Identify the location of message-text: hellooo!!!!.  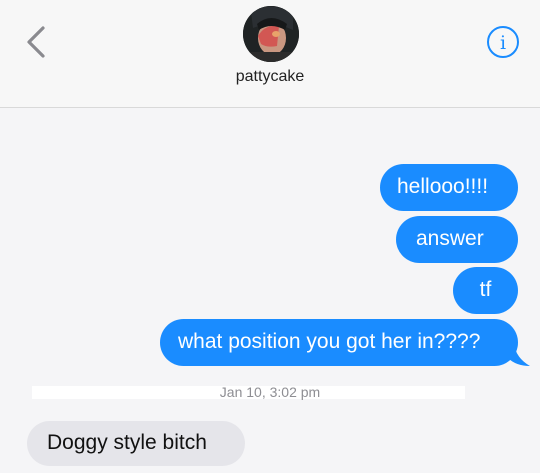
(443, 186).